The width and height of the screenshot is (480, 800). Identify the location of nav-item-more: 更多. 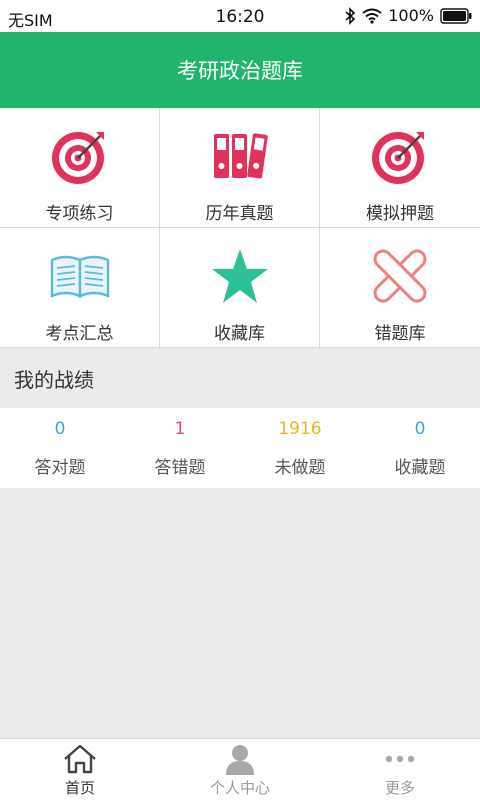
(400, 769).